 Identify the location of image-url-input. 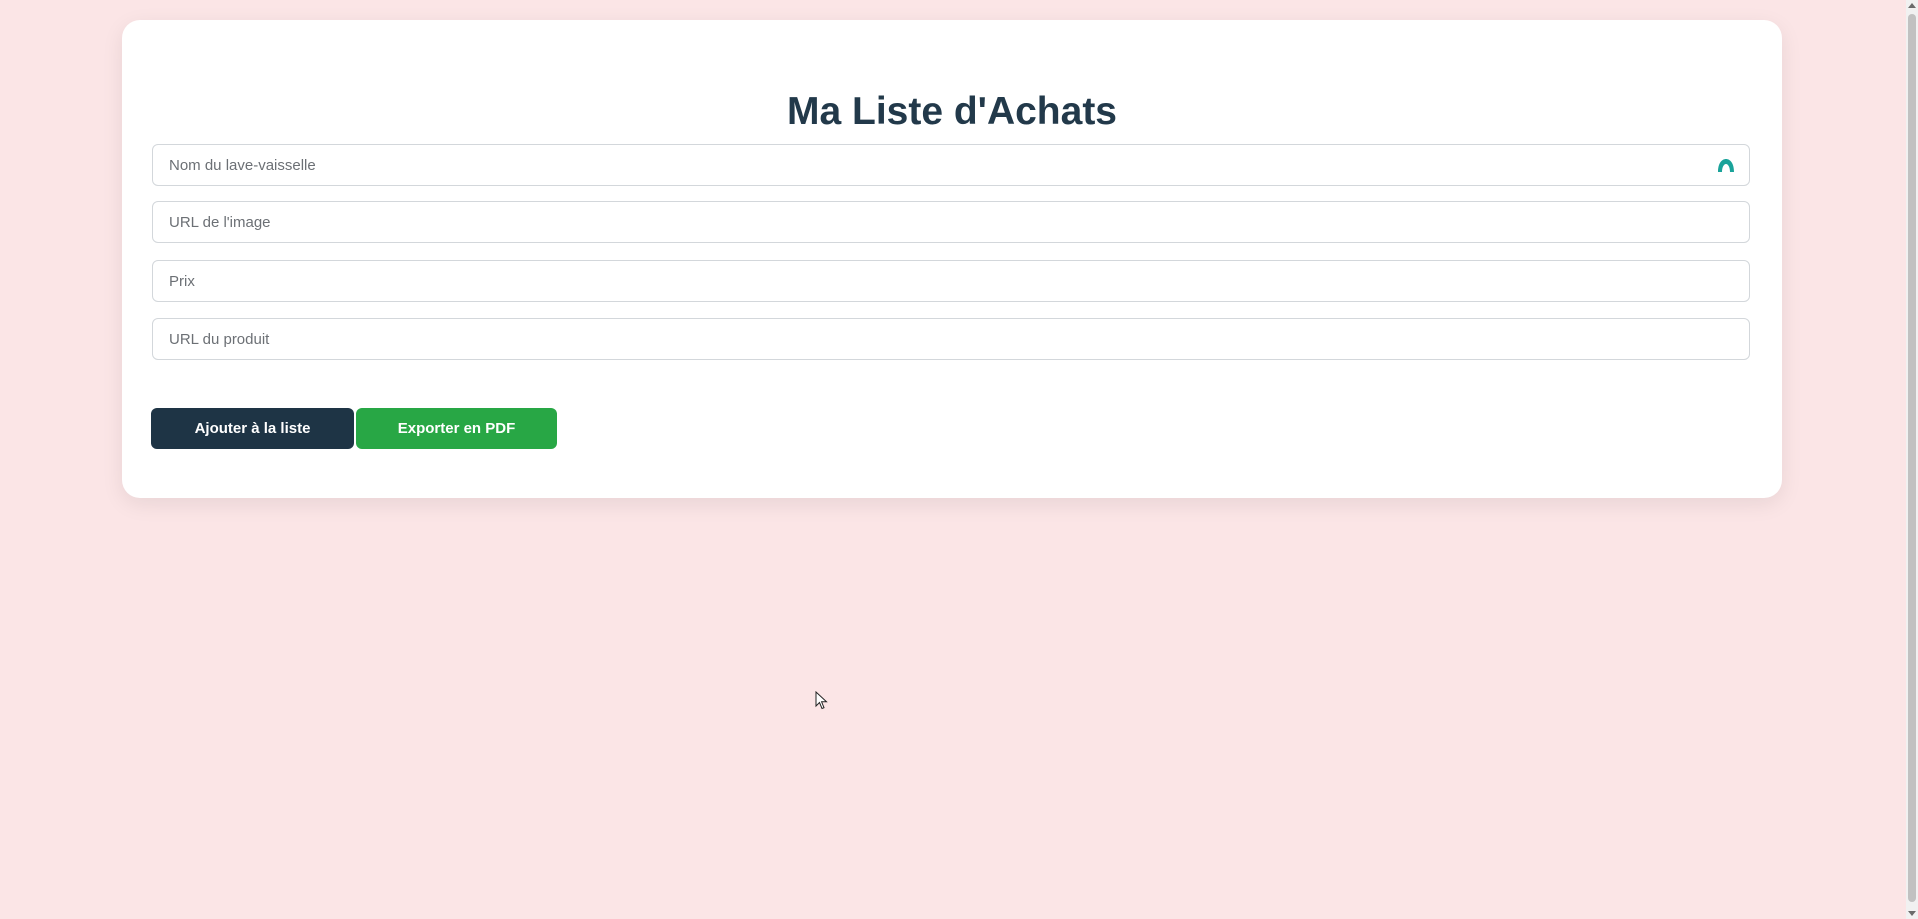
(951, 222).